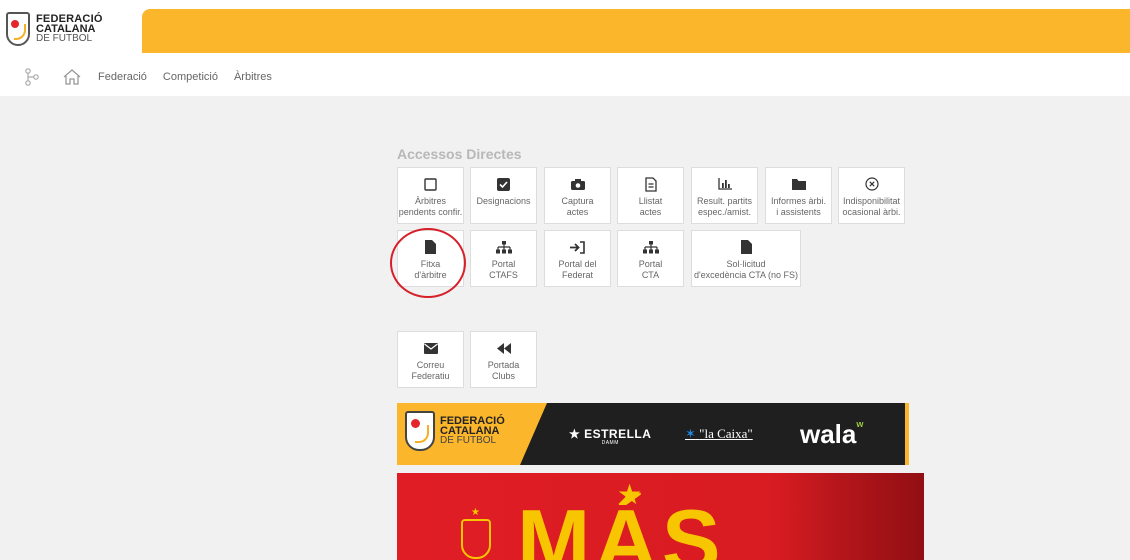 This screenshot has width=1130, height=560. I want to click on sponsor-caixa-text: "la Caixa", so click(726, 433).